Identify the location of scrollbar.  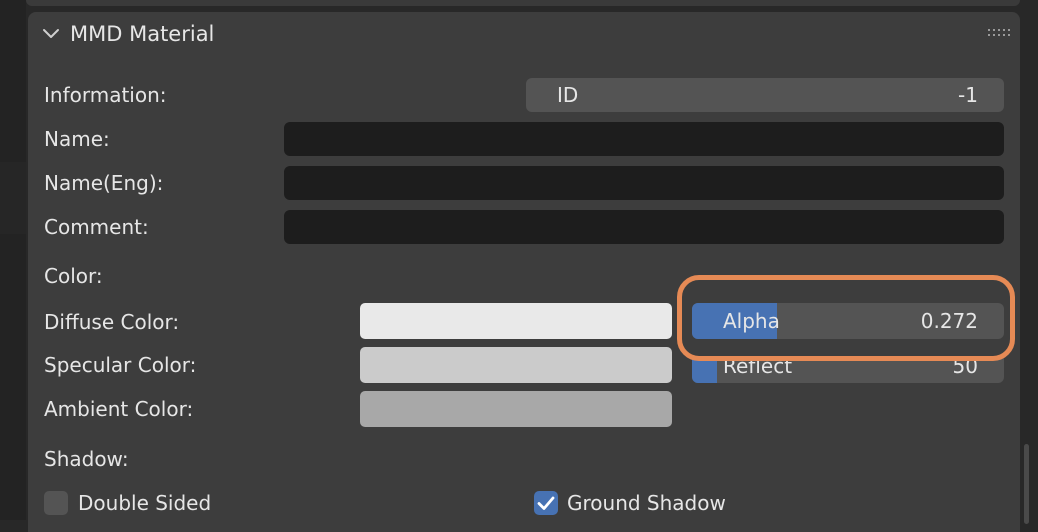
(1026, 484).